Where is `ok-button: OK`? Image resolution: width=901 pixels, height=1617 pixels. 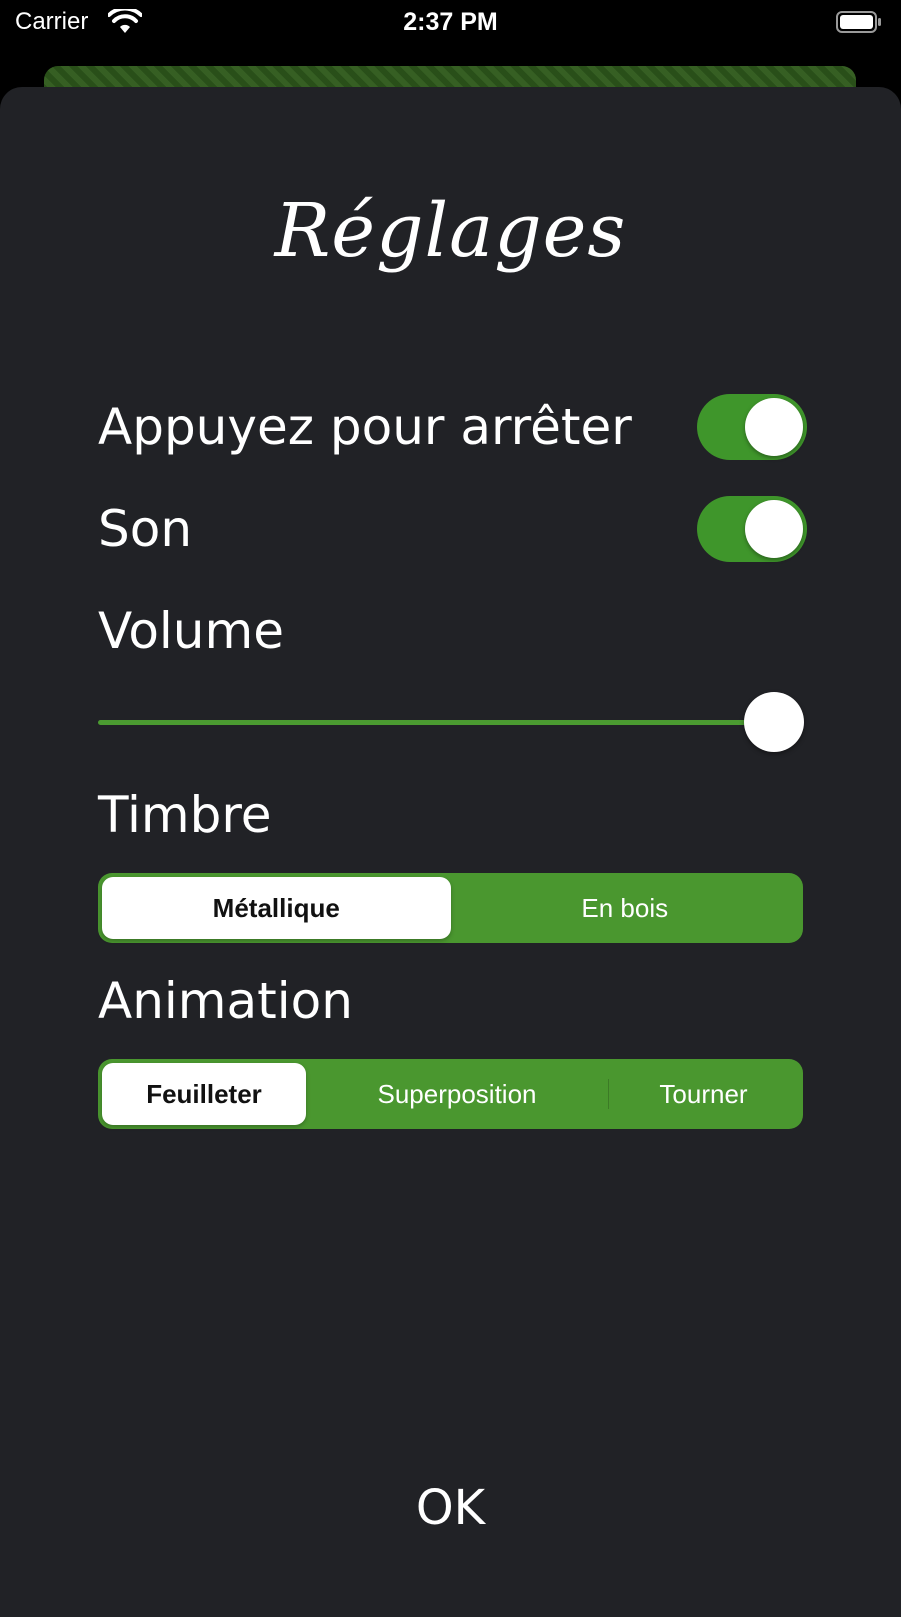
ok-button: OK is located at coordinates (450, 1508).